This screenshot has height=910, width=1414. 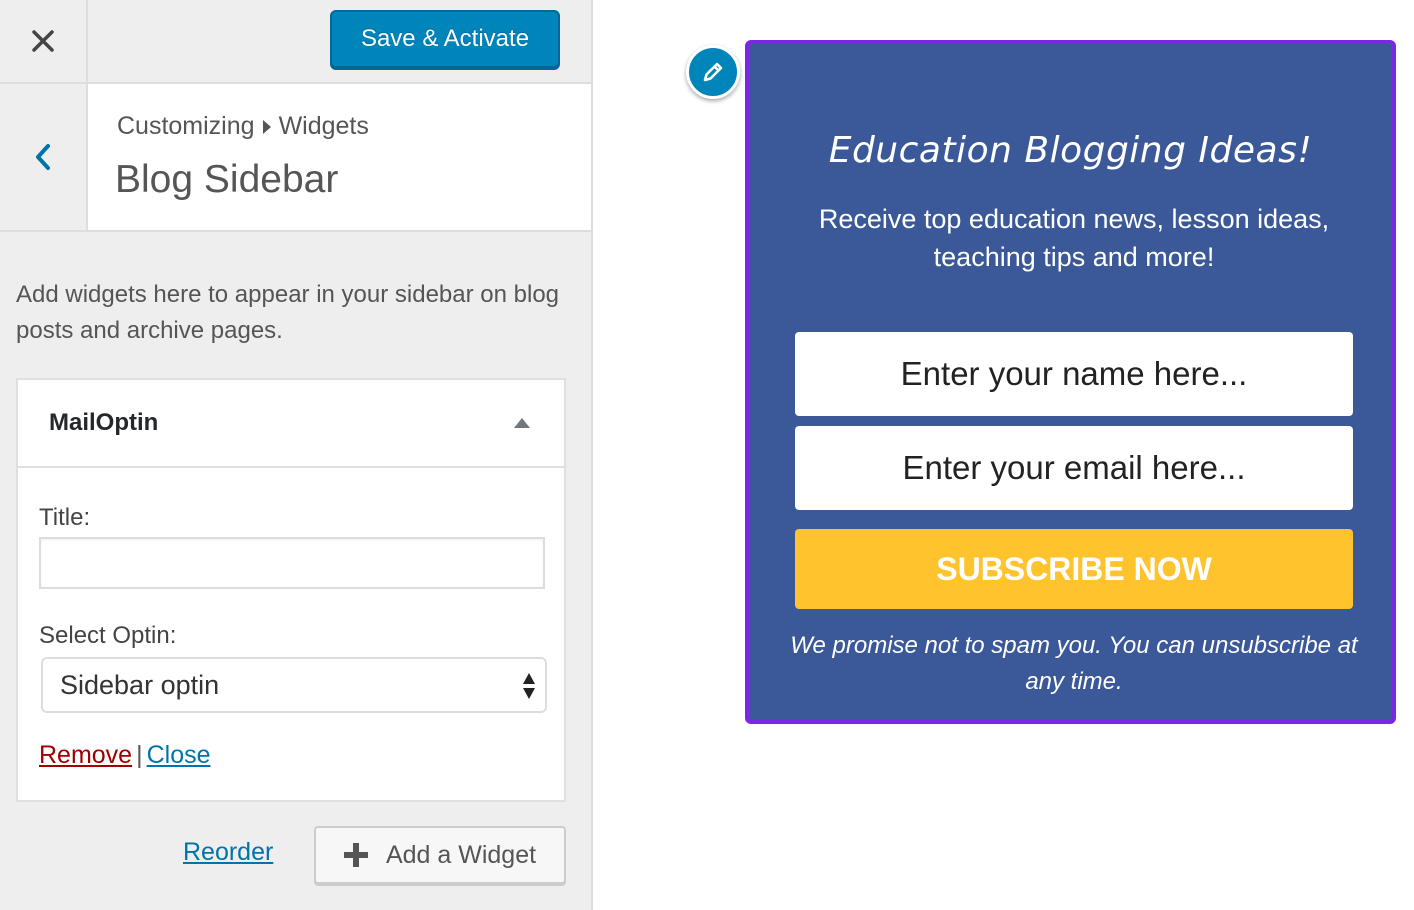 What do you see at coordinates (355, 855) in the screenshot?
I see `plus-icon` at bounding box center [355, 855].